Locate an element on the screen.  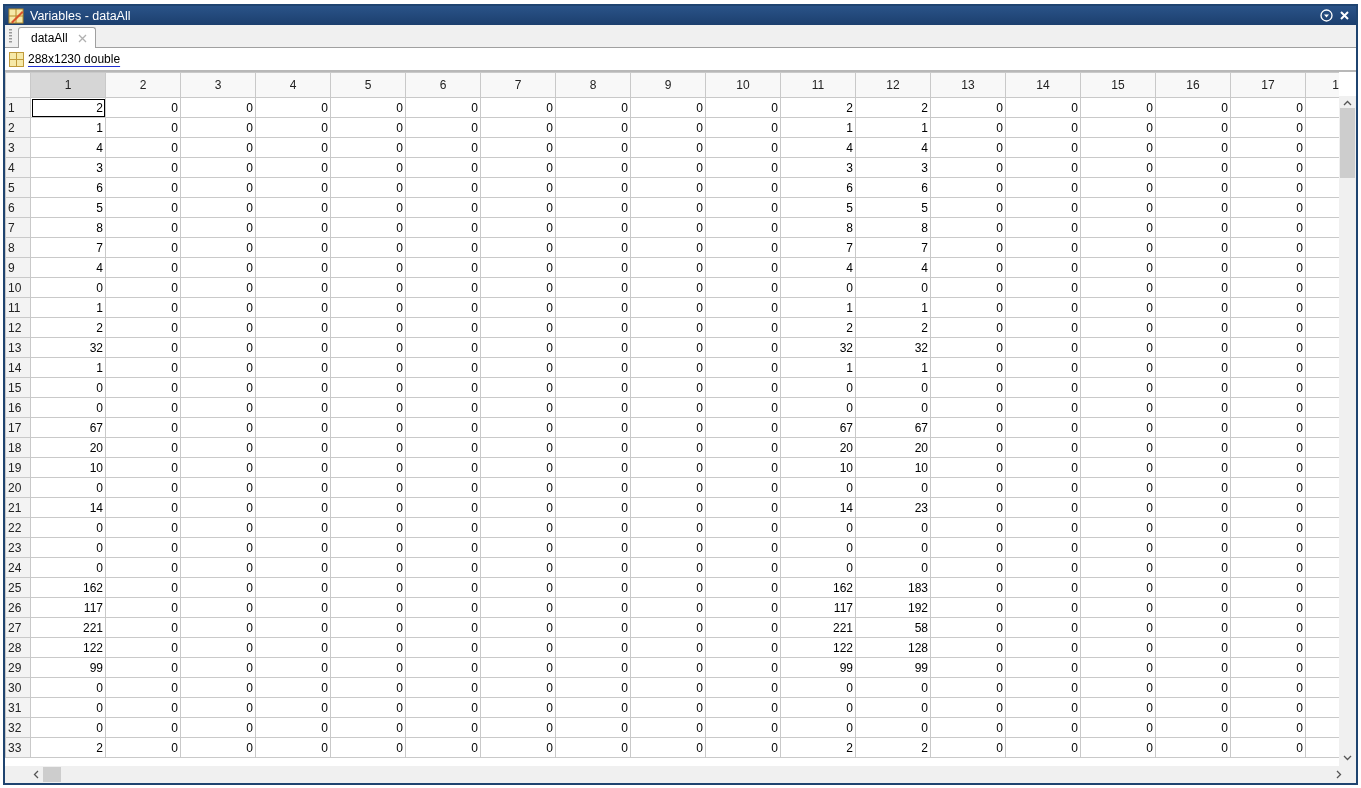
row-header: 33 is located at coordinates (18, 747).